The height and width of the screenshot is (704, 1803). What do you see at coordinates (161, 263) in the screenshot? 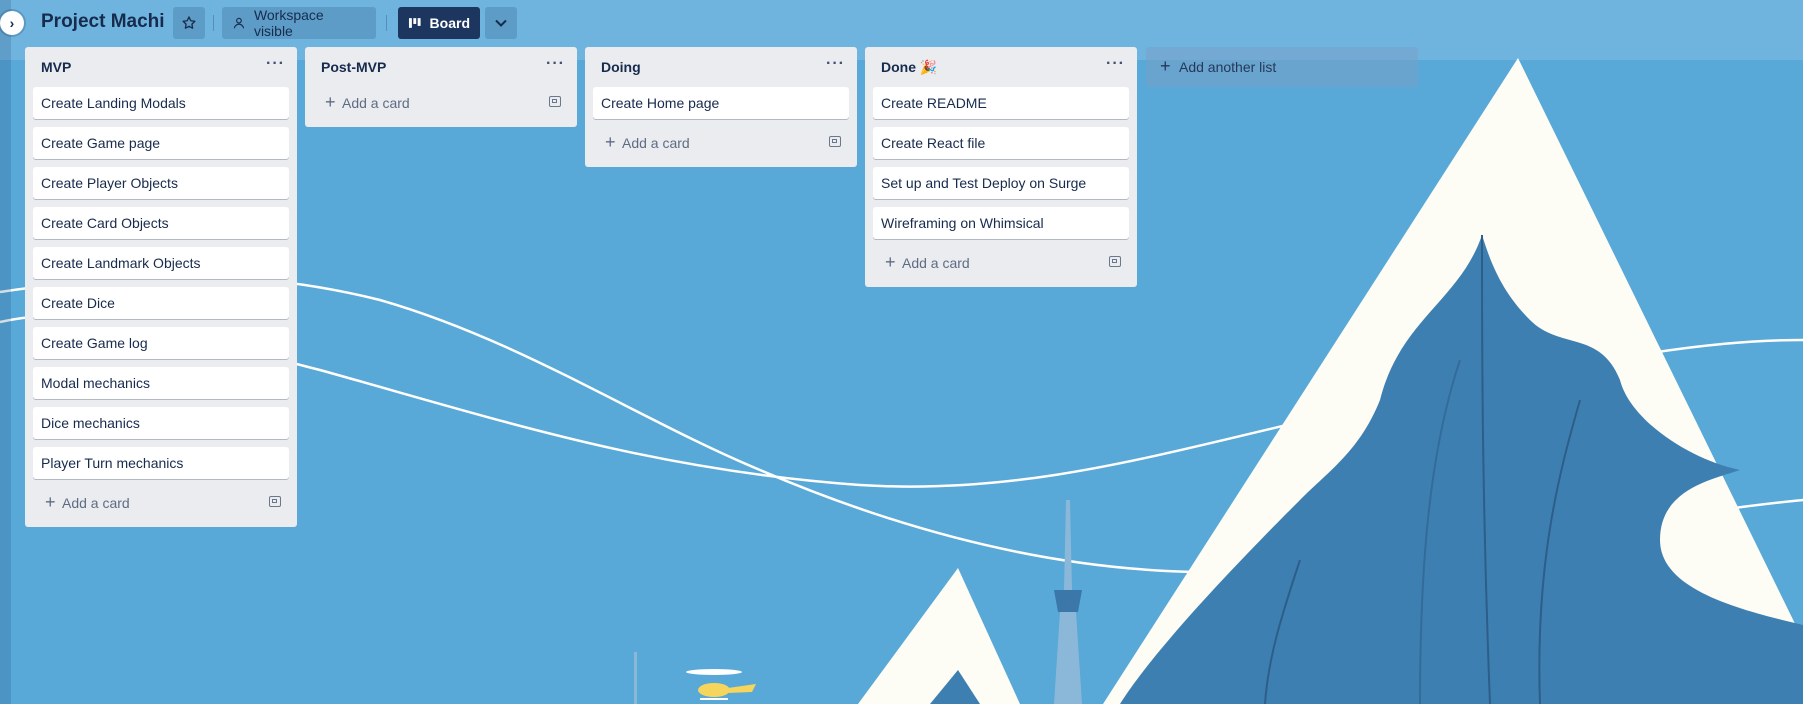
I see `card: Create Landmark Objects` at bounding box center [161, 263].